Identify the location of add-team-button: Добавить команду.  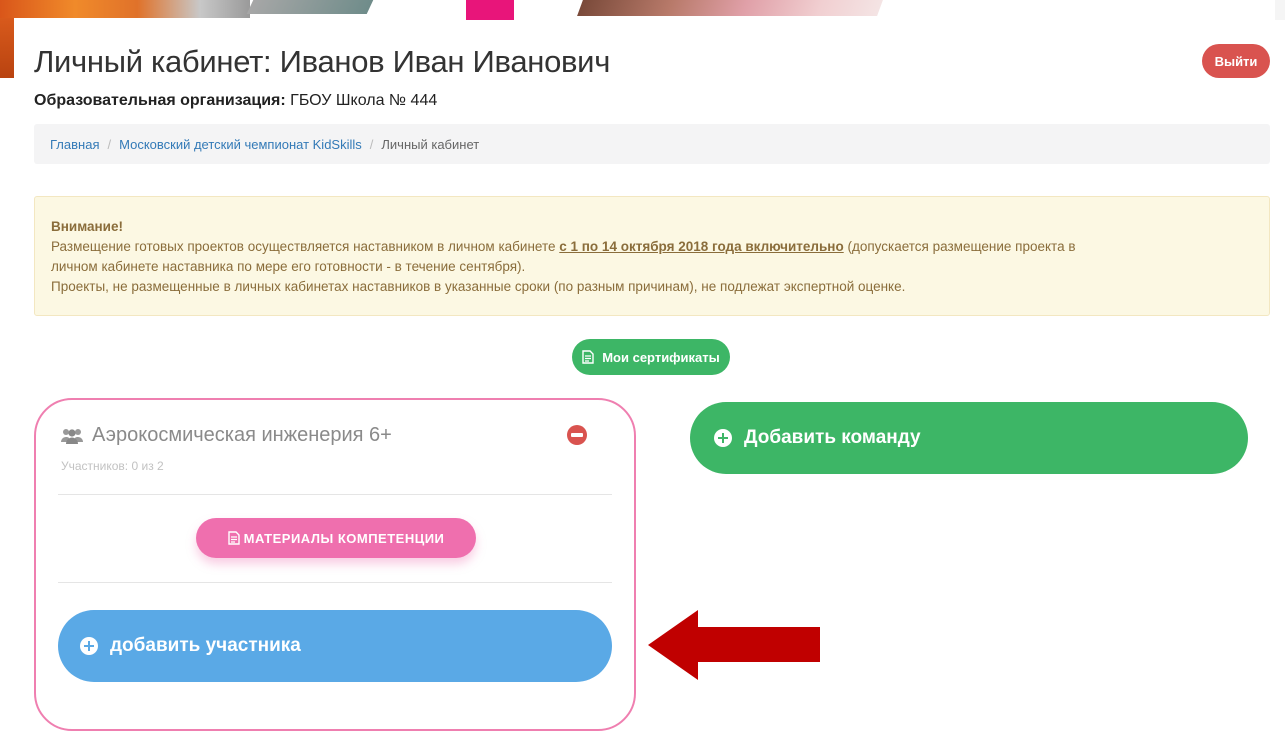
(969, 438).